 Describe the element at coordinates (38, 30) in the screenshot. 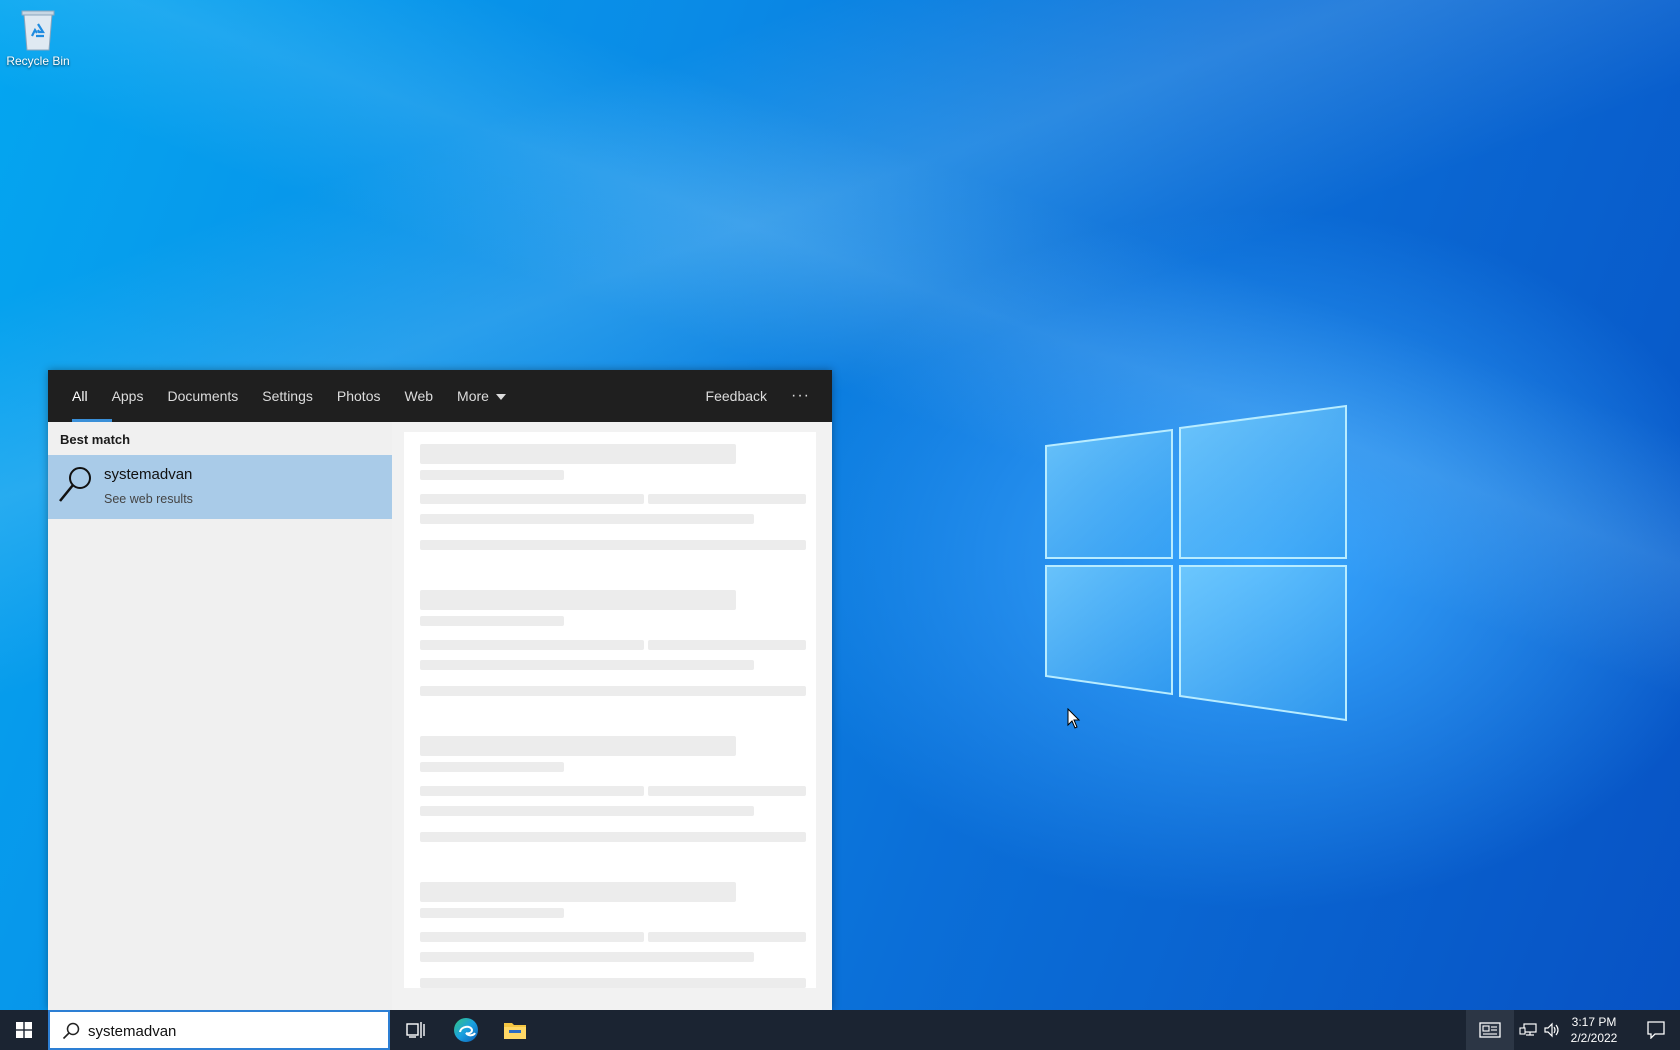

I see `recycle-bin-icon` at that location.